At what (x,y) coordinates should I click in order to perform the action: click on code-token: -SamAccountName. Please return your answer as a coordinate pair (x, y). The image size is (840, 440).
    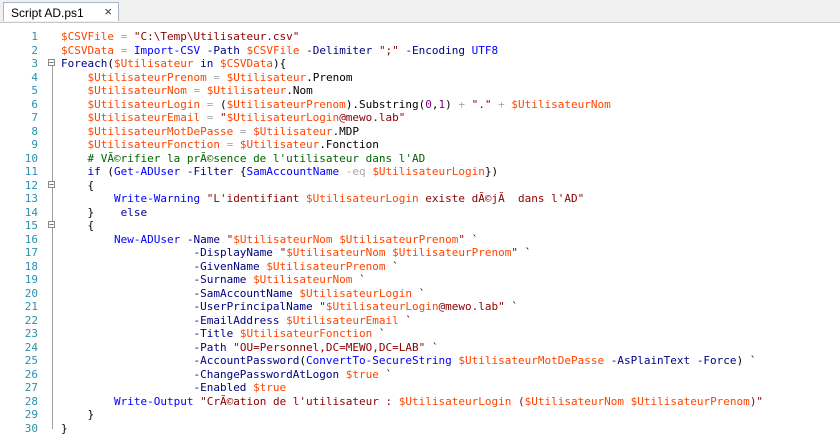
    Looking at the image, I should click on (243, 293).